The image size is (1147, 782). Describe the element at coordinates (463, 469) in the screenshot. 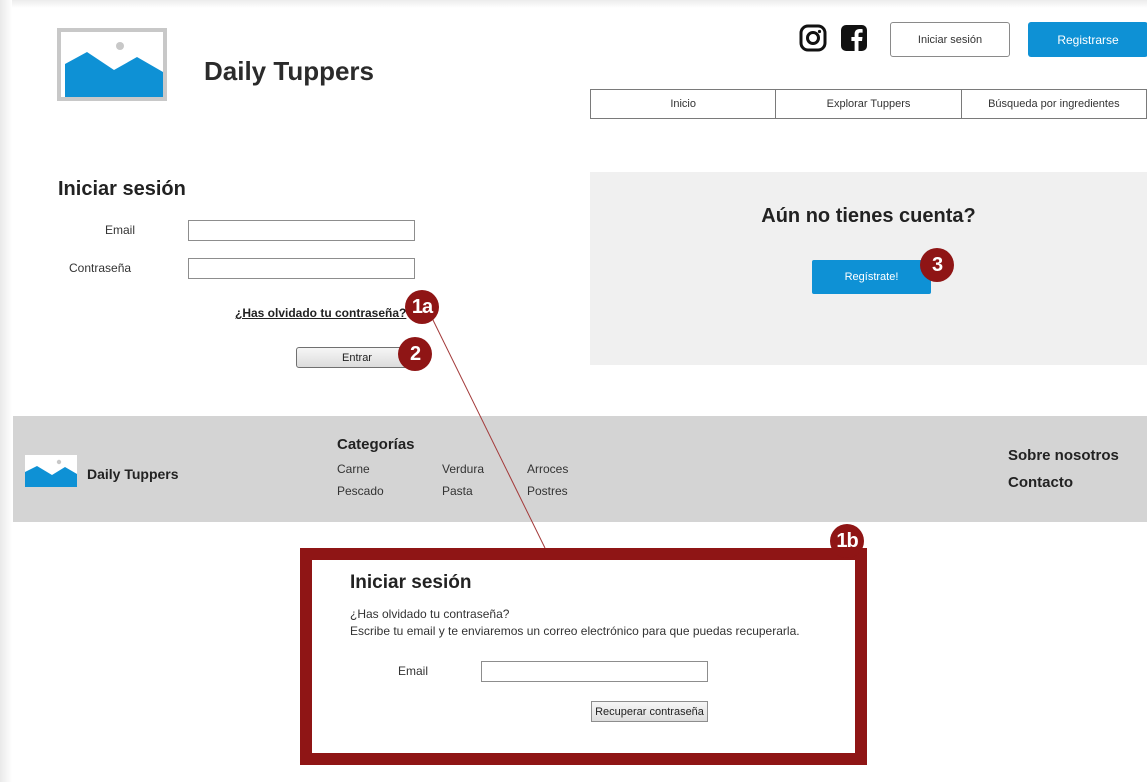

I see `footer-category-link: Verdura` at that location.